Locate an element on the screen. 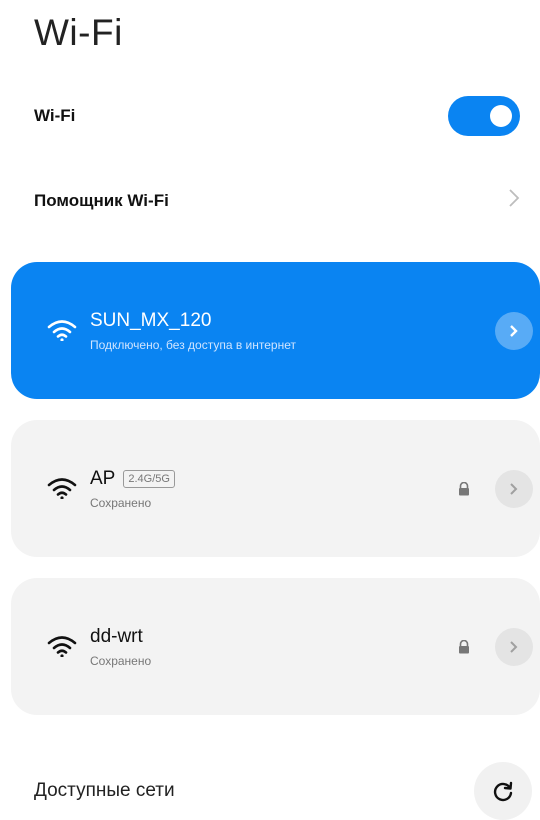  network-name: dd-wrt is located at coordinates (120, 637).